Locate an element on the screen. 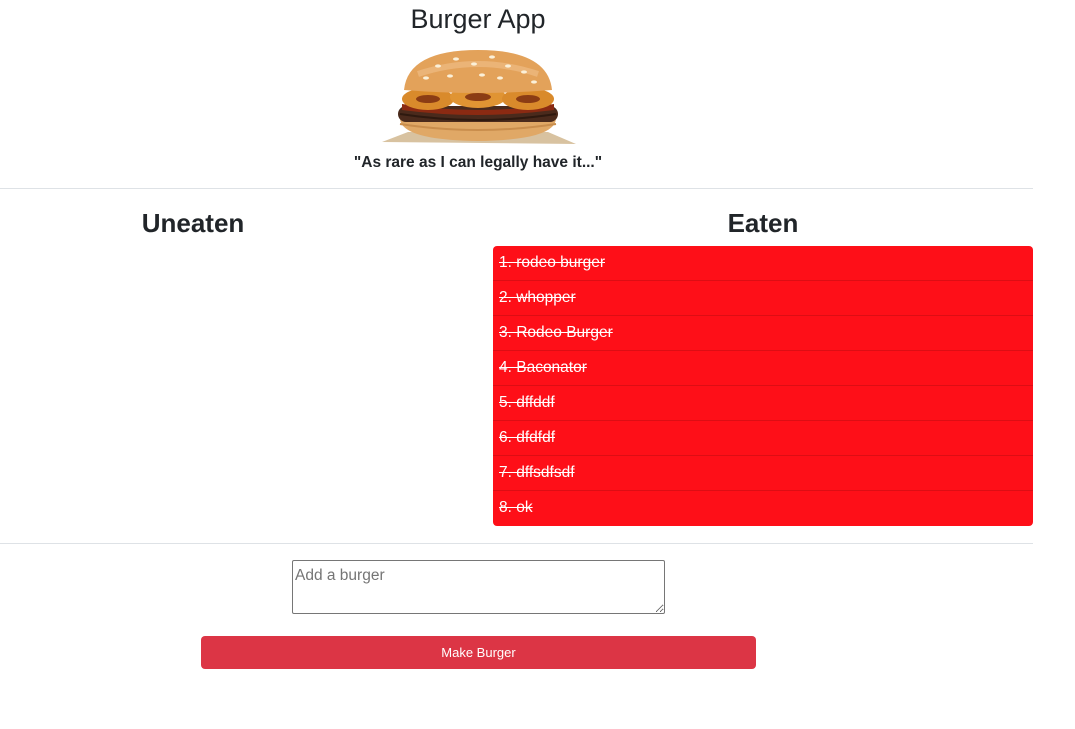  uneaten-heading: Uneaten is located at coordinates (193, 223).